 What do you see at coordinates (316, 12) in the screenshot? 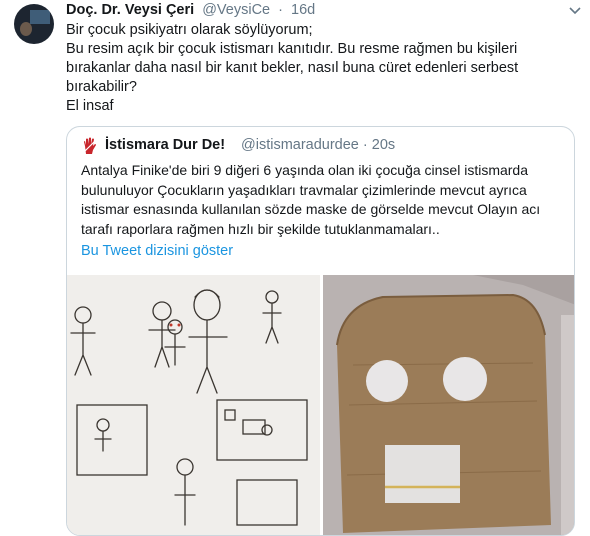
I see `tweet-header: Doç. Dr. Veysi Çeri @VeysiCe · 16d` at bounding box center [316, 12].